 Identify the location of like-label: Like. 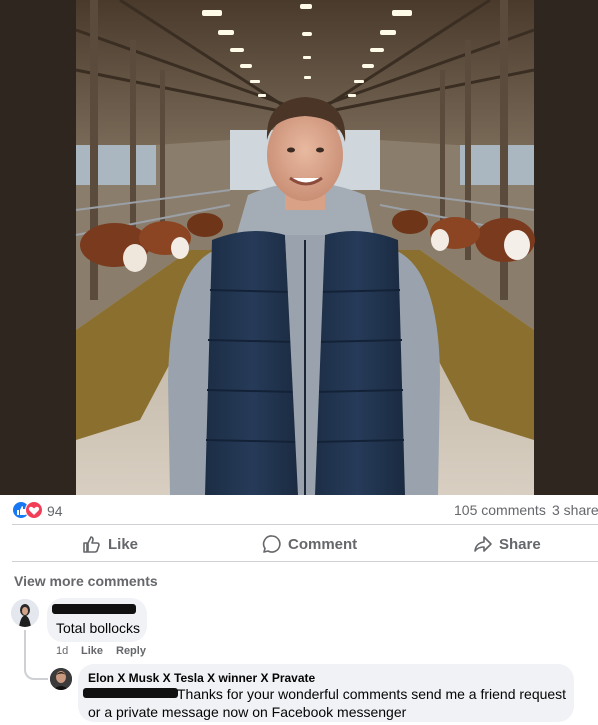
(123, 544).